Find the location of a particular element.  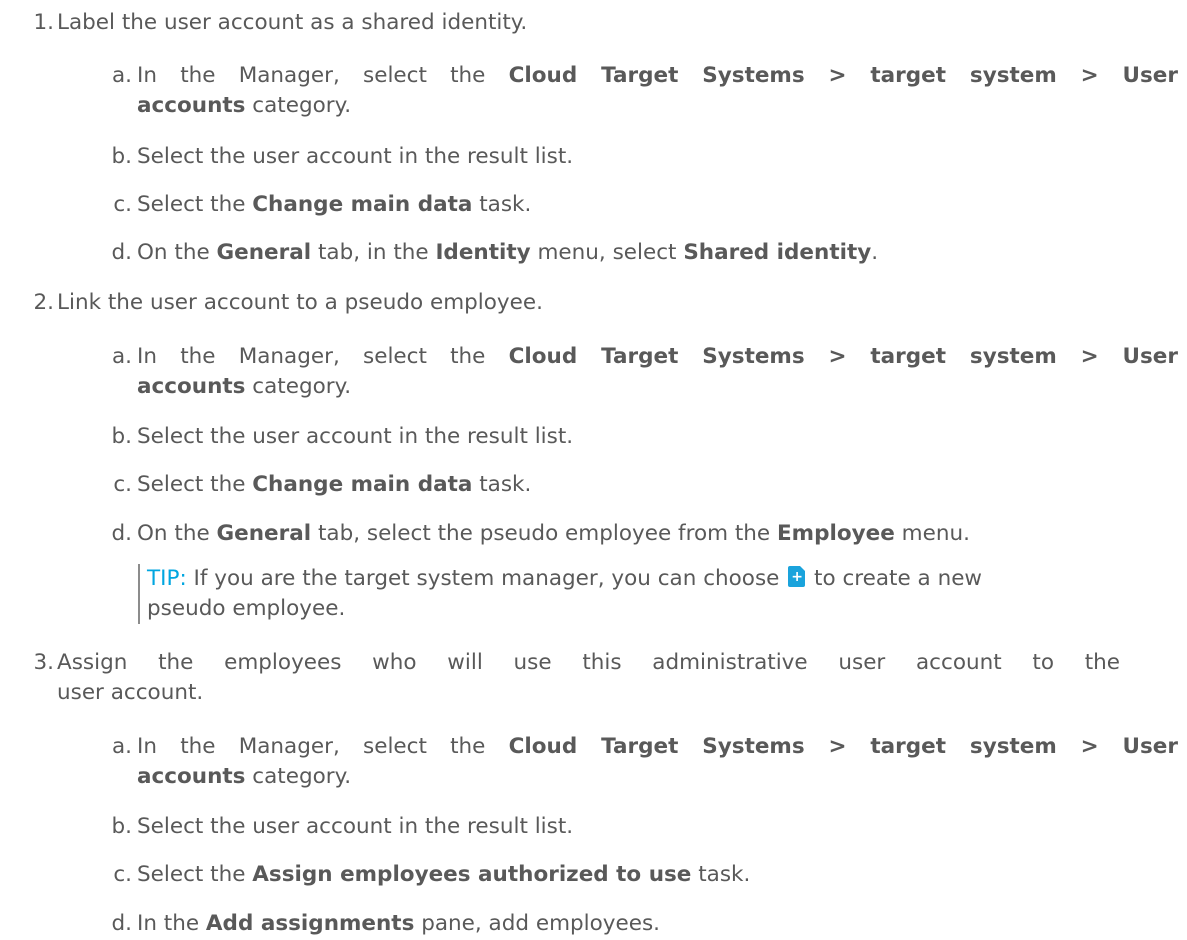

step-text: user account. is located at coordinates (130, 692).